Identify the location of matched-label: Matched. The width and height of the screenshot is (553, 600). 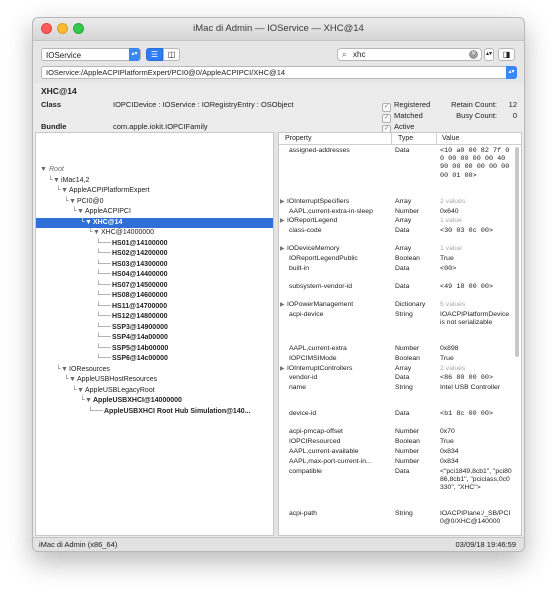
(408, 115).